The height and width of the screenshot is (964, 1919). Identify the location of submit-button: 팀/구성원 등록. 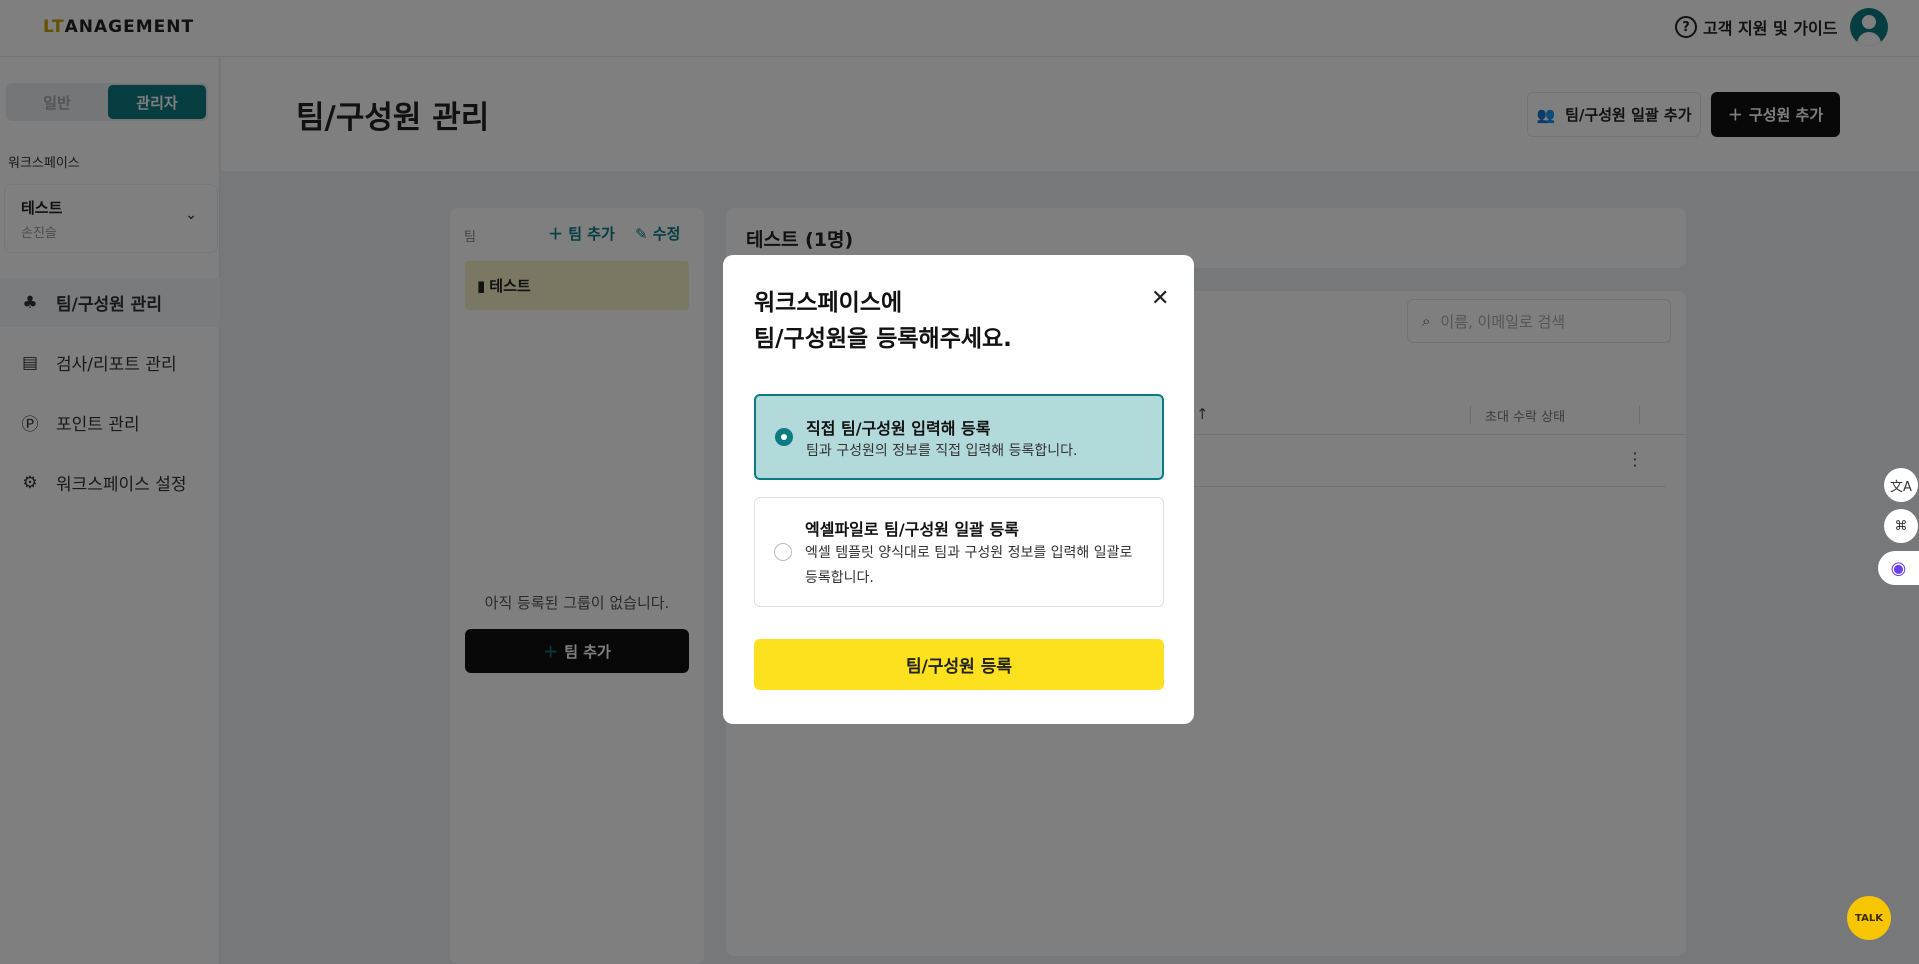
(959, 664).